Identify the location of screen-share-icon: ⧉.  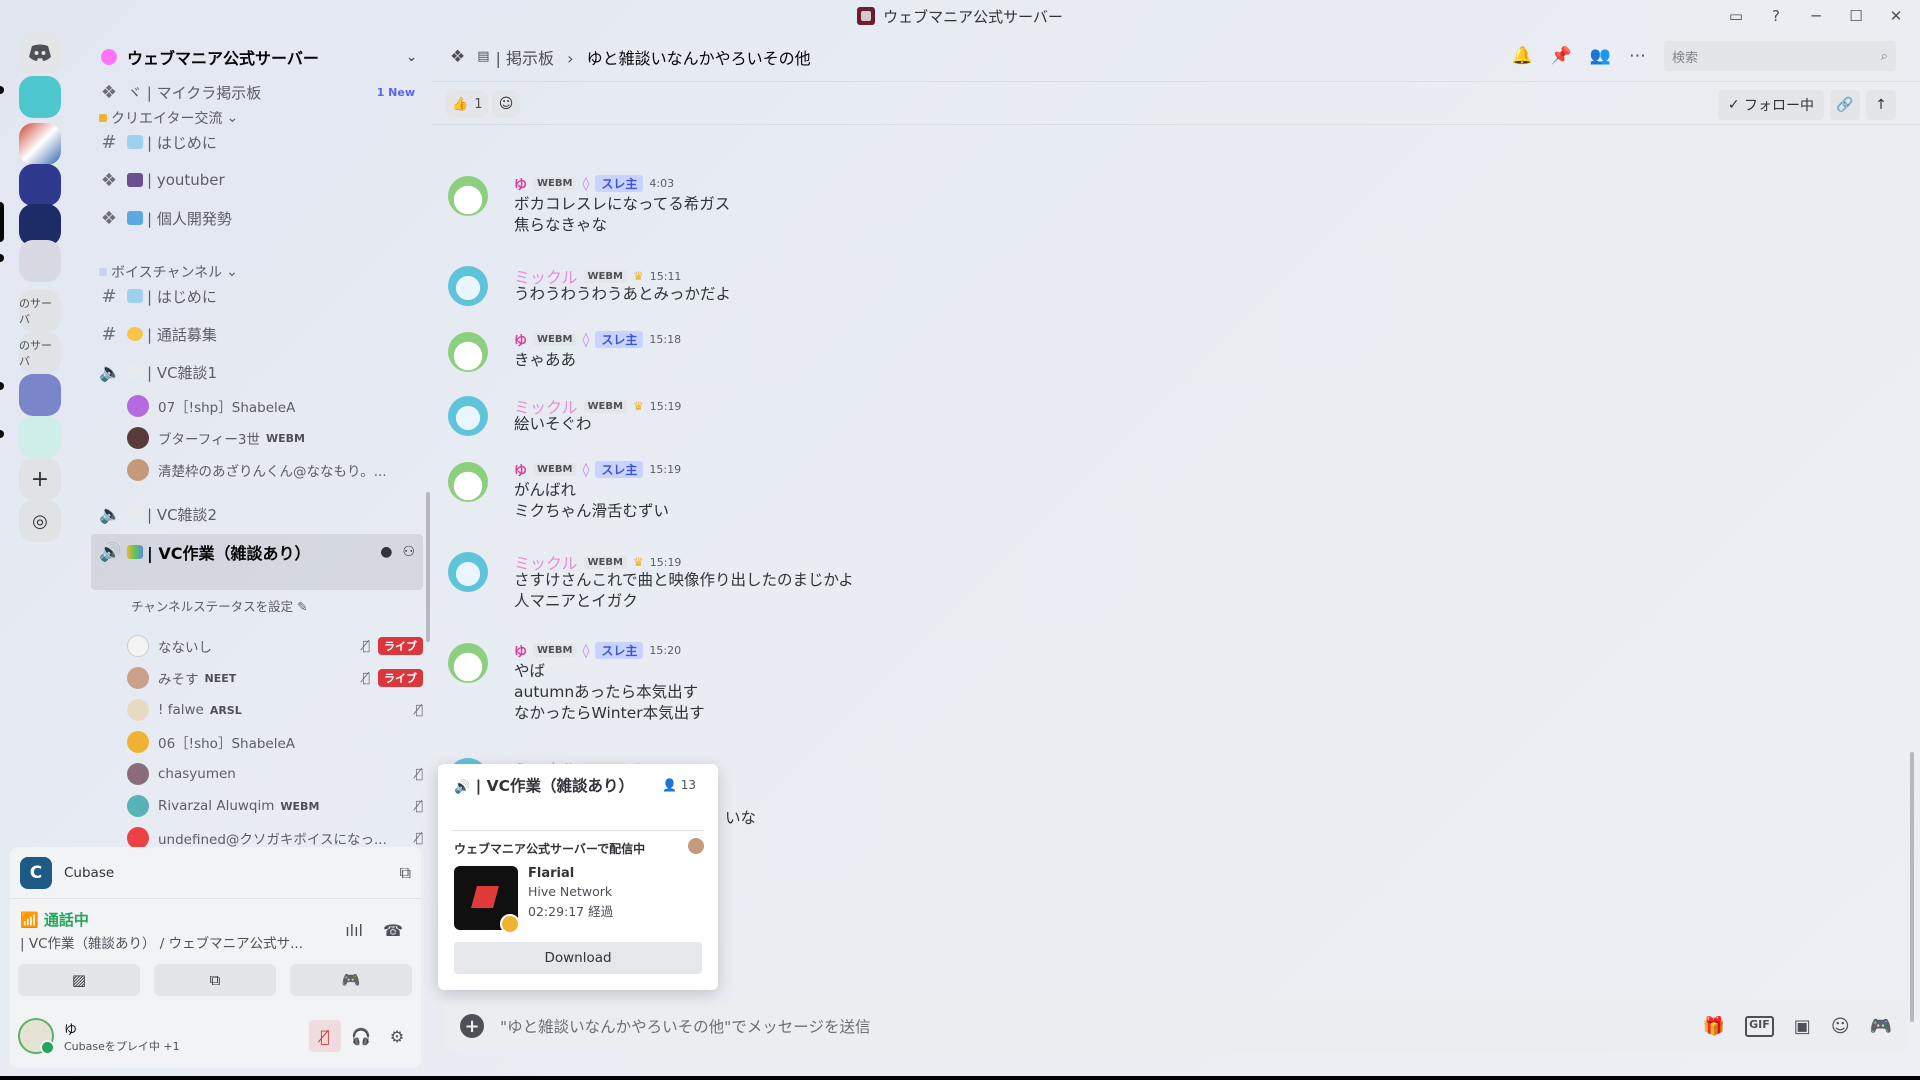
(405, 873).